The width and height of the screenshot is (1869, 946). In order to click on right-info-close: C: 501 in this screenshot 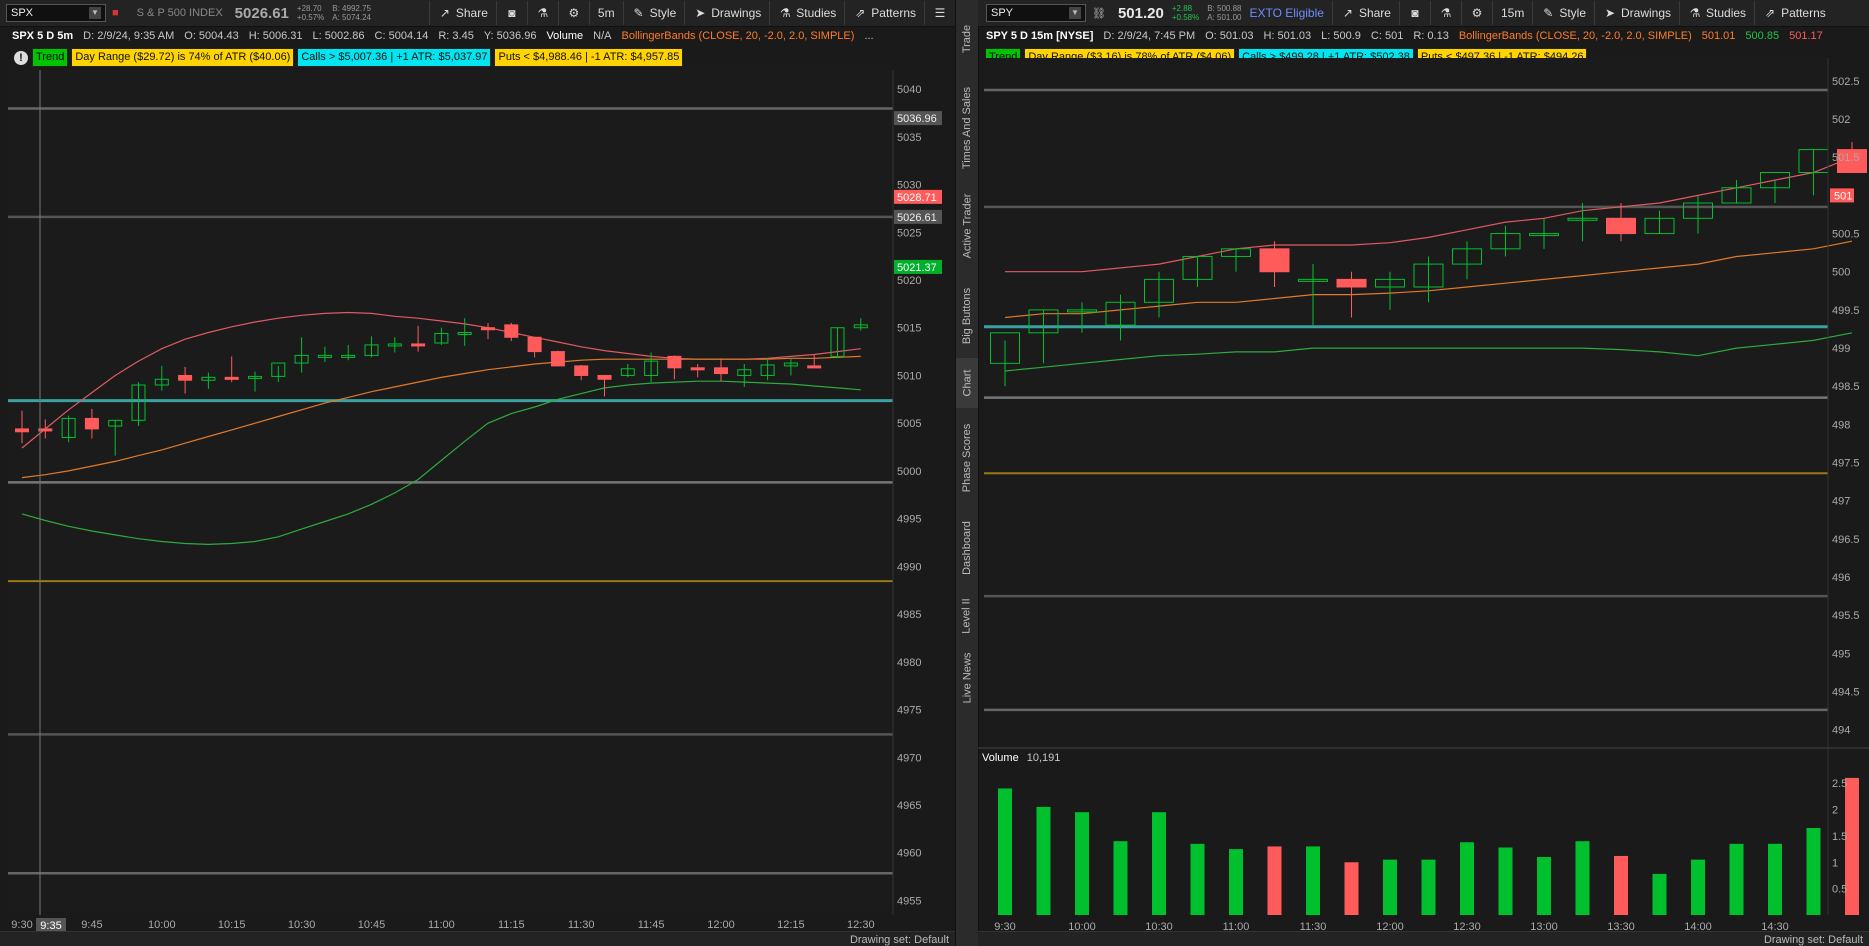, I will do `click(1387, 36)`.